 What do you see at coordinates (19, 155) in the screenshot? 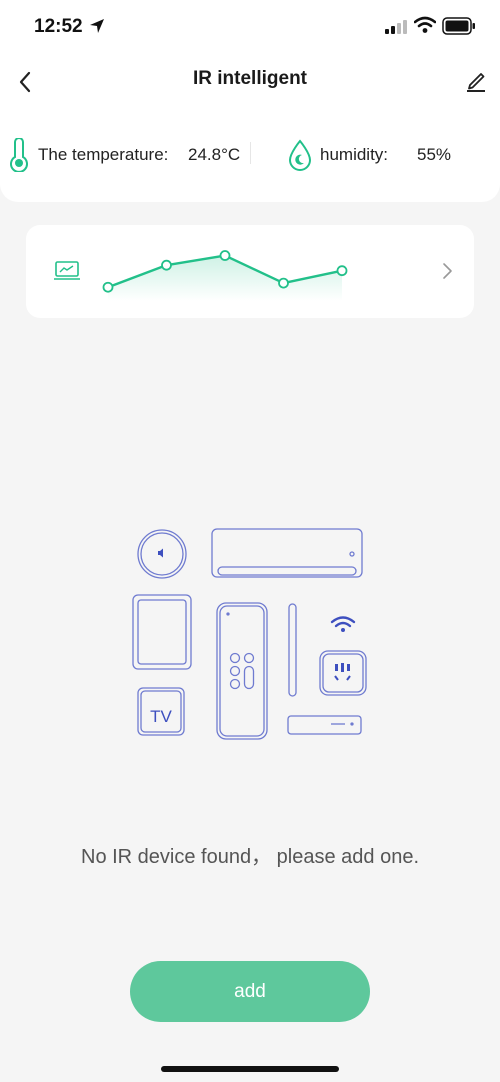
I see `thermometer-icon` at bounding box center [19, 155].